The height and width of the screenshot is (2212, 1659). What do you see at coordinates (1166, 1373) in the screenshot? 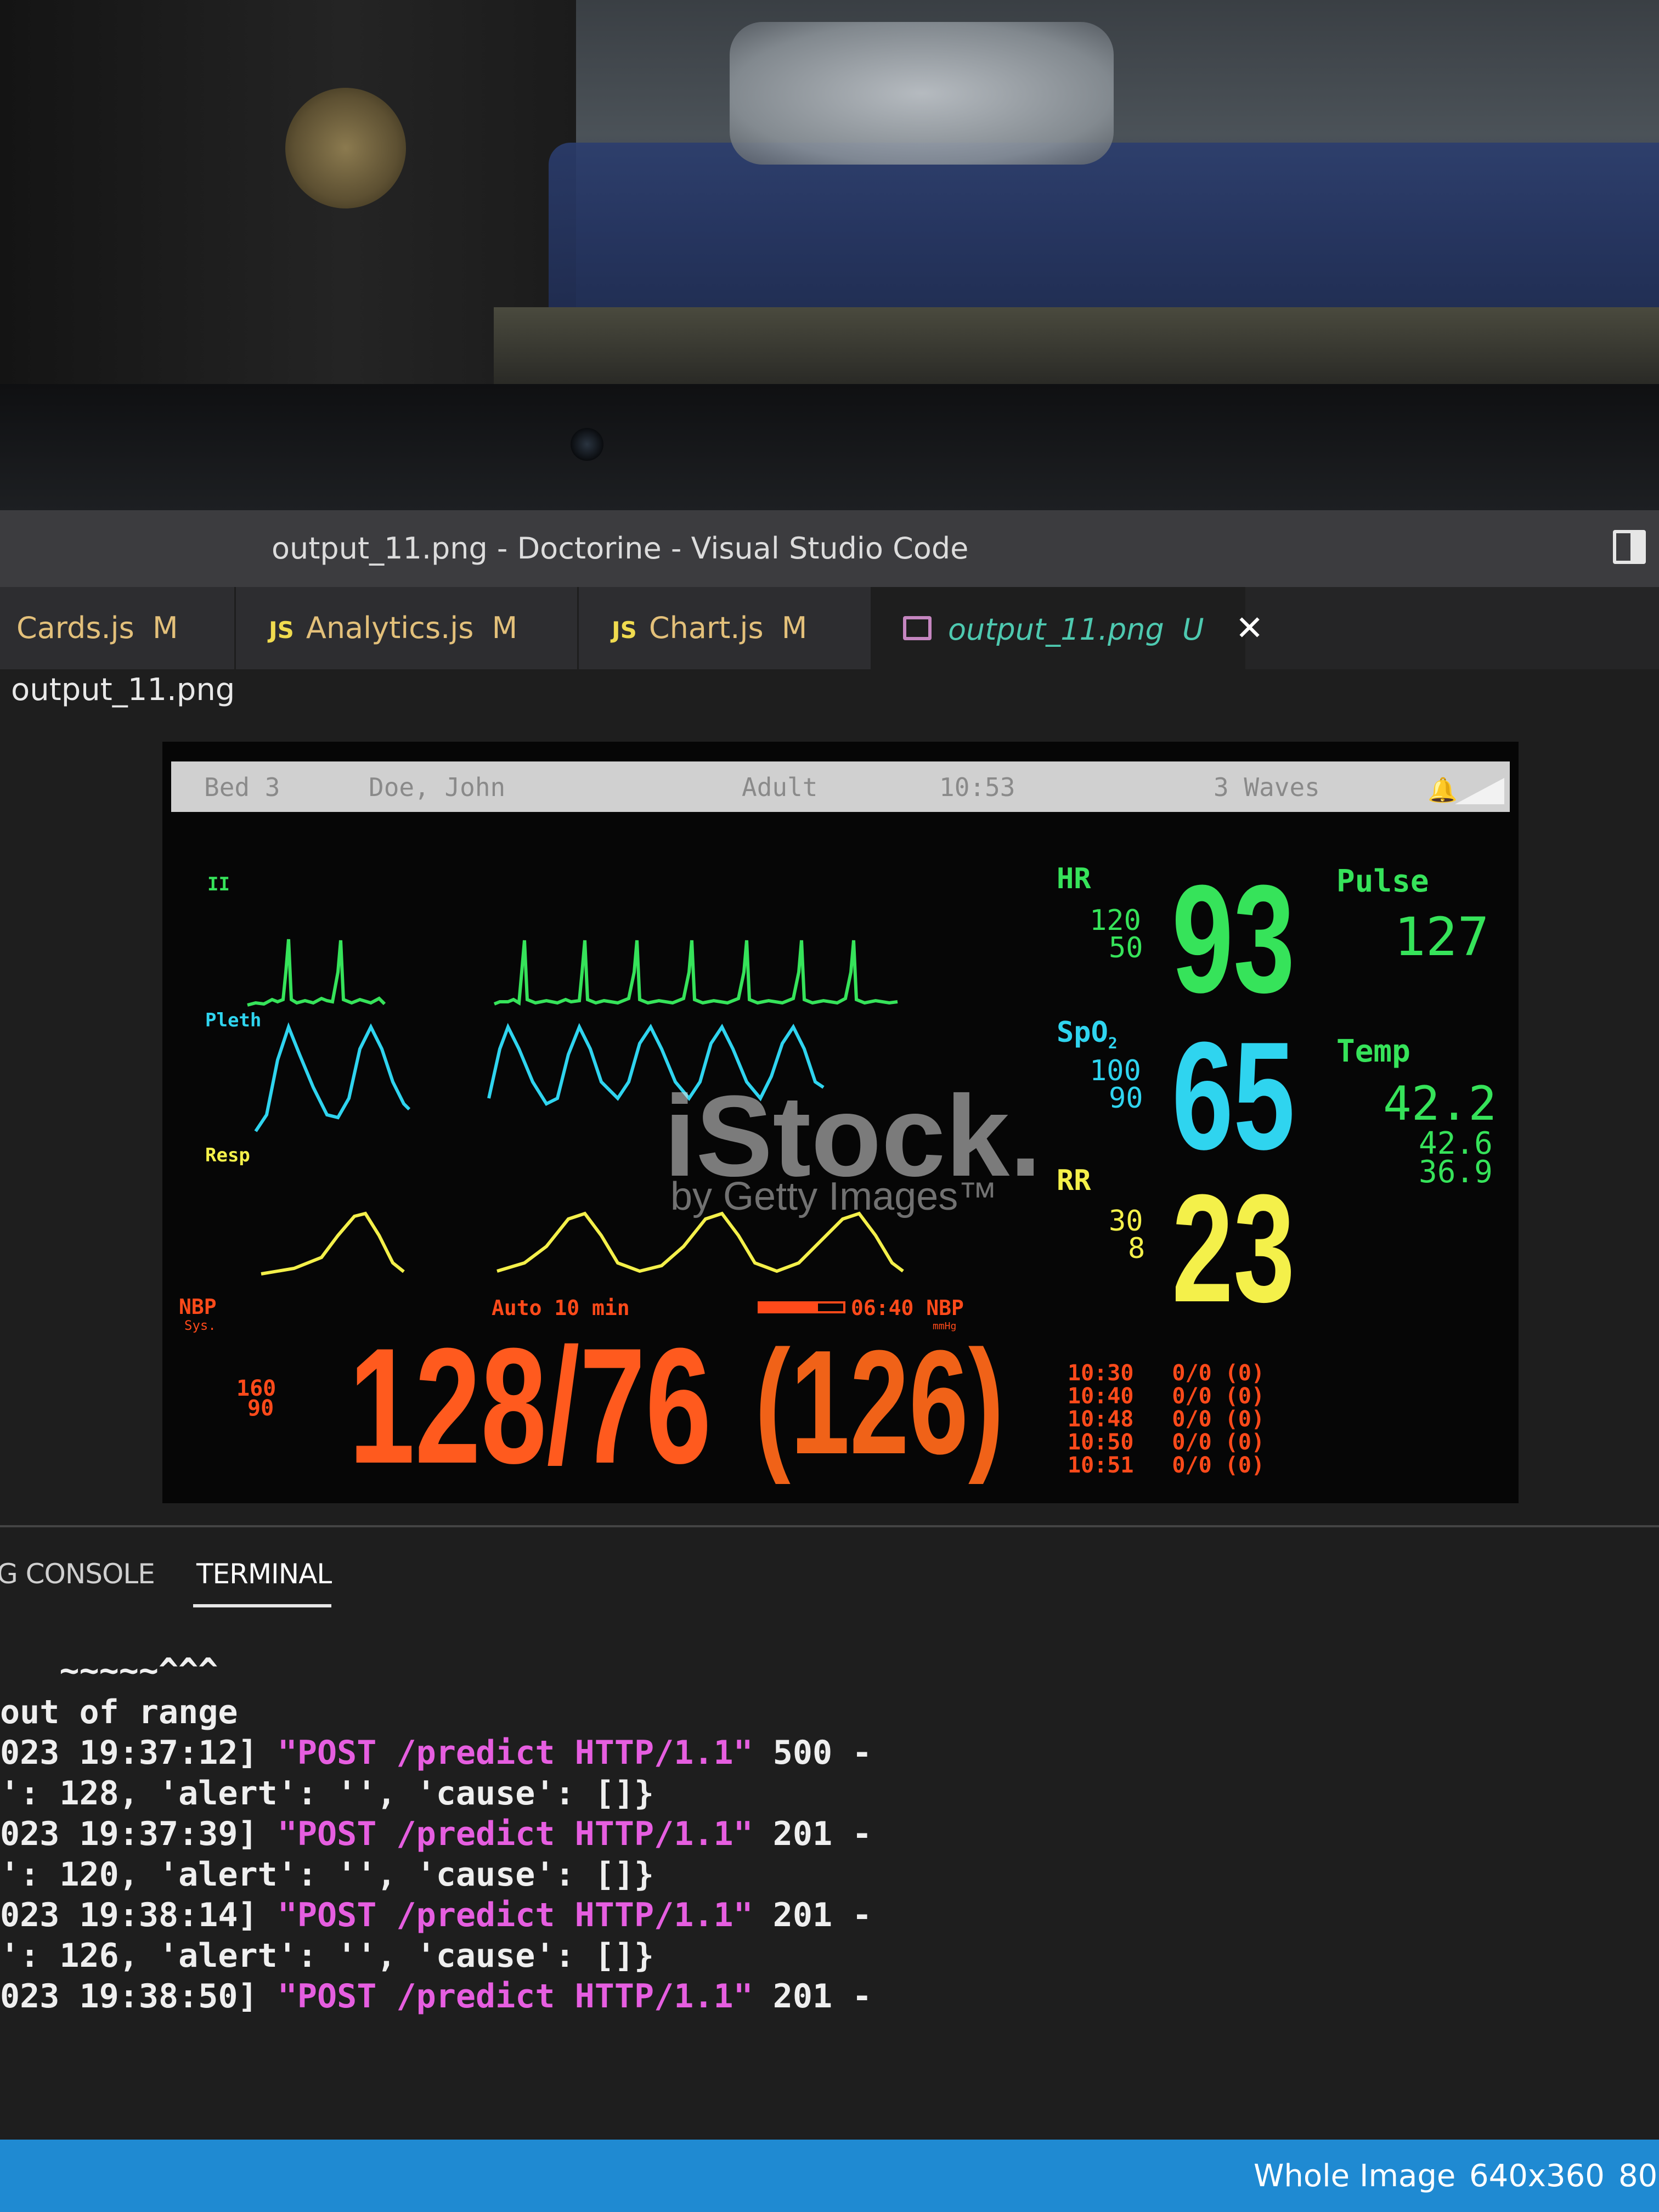
I see `nbp-history-row: 10:30 0/0 (0)` at bounding box center [1166, 1373].